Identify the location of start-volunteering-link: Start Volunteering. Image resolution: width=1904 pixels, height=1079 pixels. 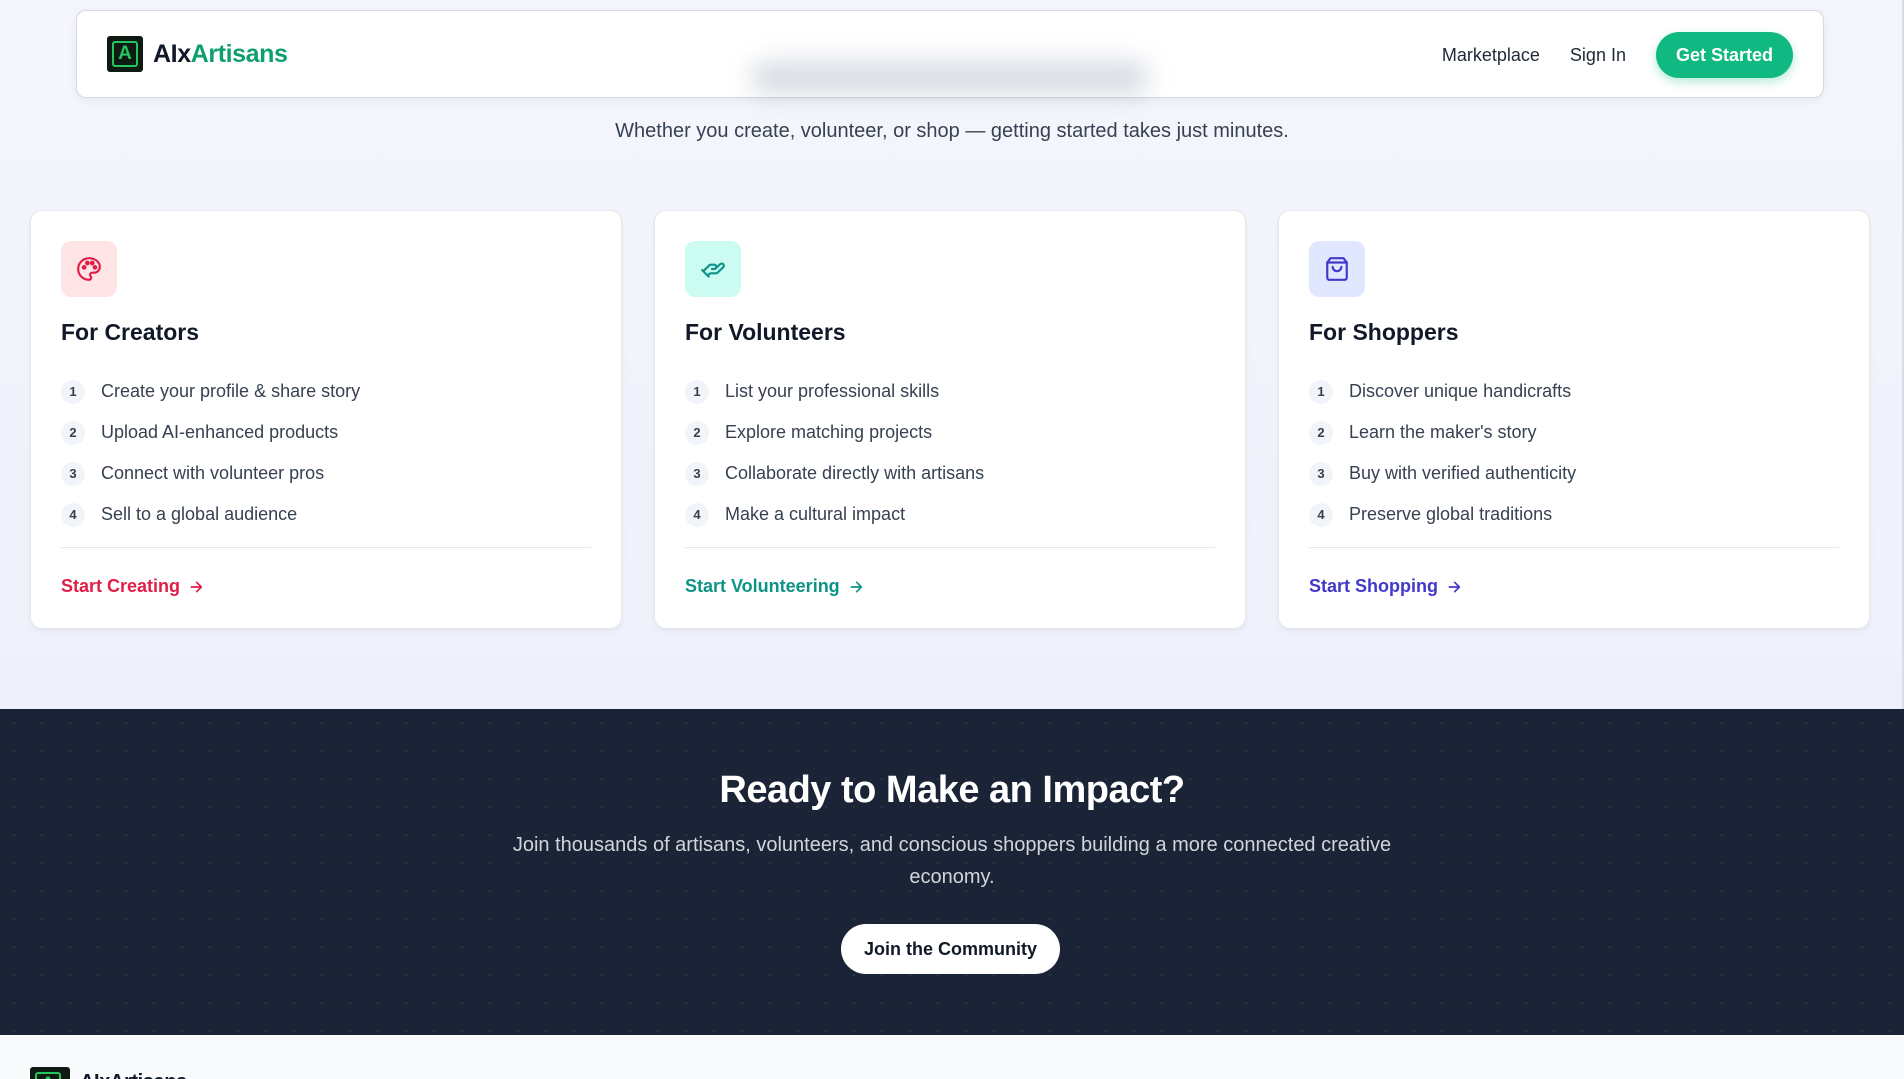
(774, 586).